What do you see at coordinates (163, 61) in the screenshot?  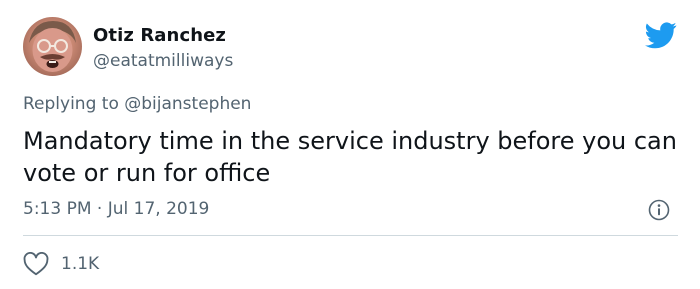 I see `author-handle: @eatatmilliways` at bounding box center [163, 61].